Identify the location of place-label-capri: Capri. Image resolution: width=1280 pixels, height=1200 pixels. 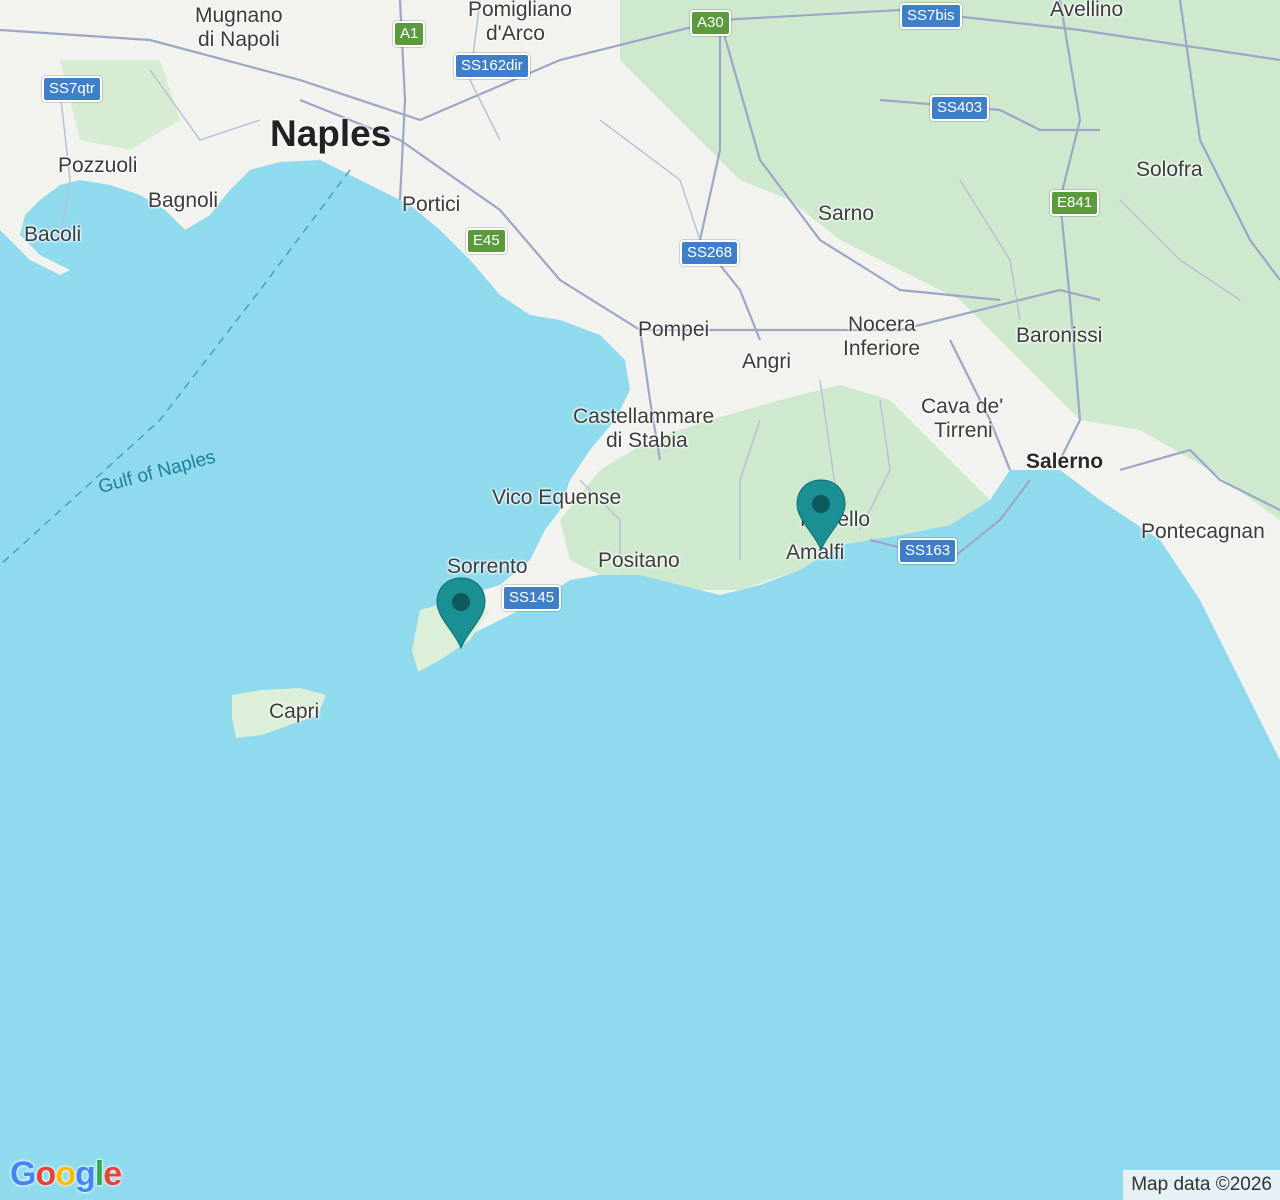
(294, 711).